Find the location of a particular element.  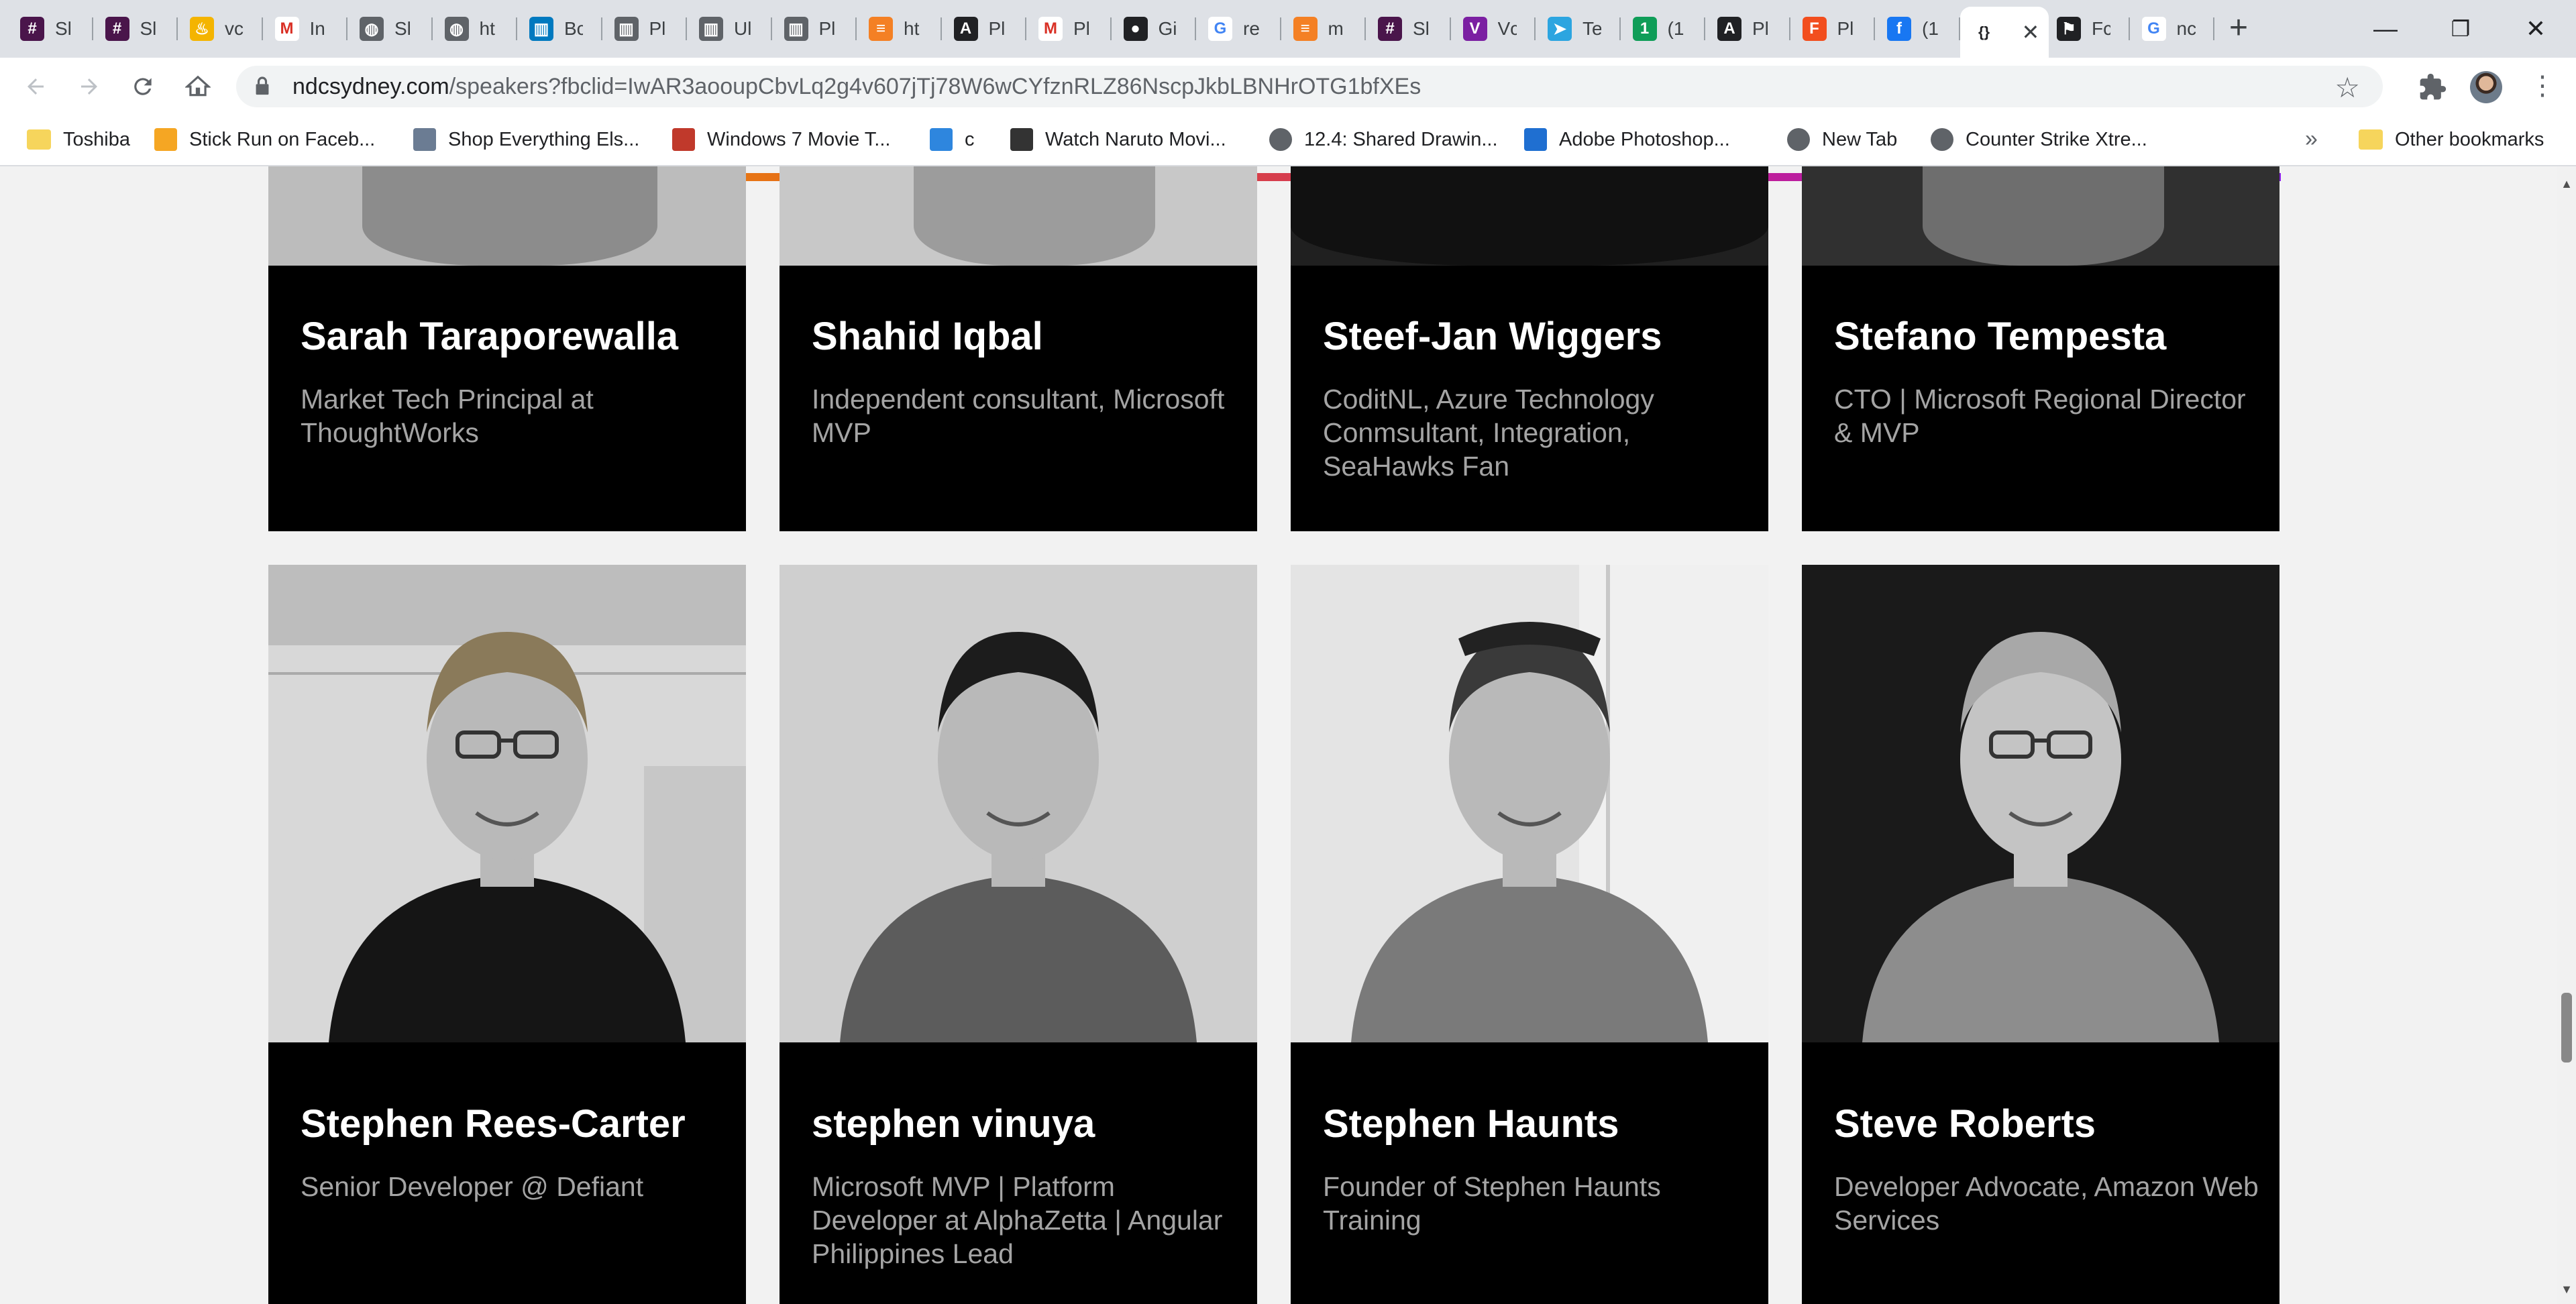

forward-arrow-icon is located at coordinates (89, 87).